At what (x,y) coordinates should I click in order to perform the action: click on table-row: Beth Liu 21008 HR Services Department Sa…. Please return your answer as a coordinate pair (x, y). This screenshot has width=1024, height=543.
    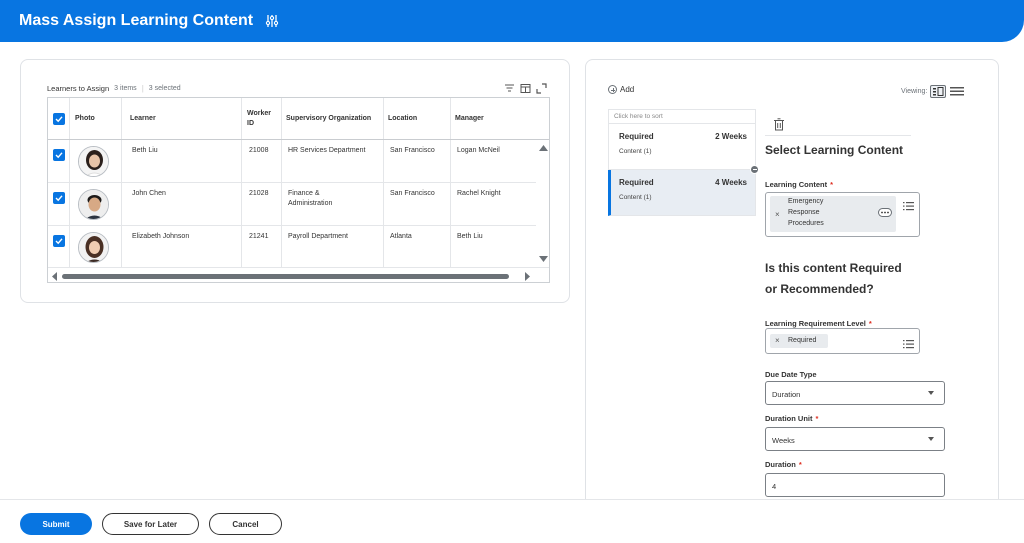
    Looking at the image, I should click on (292, 161).